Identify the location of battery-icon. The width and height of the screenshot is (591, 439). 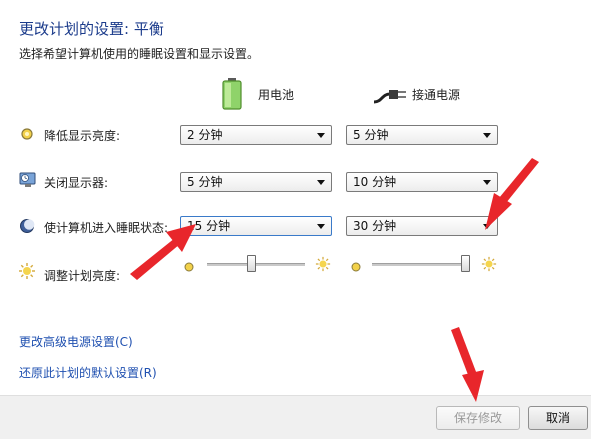
(232, 96).